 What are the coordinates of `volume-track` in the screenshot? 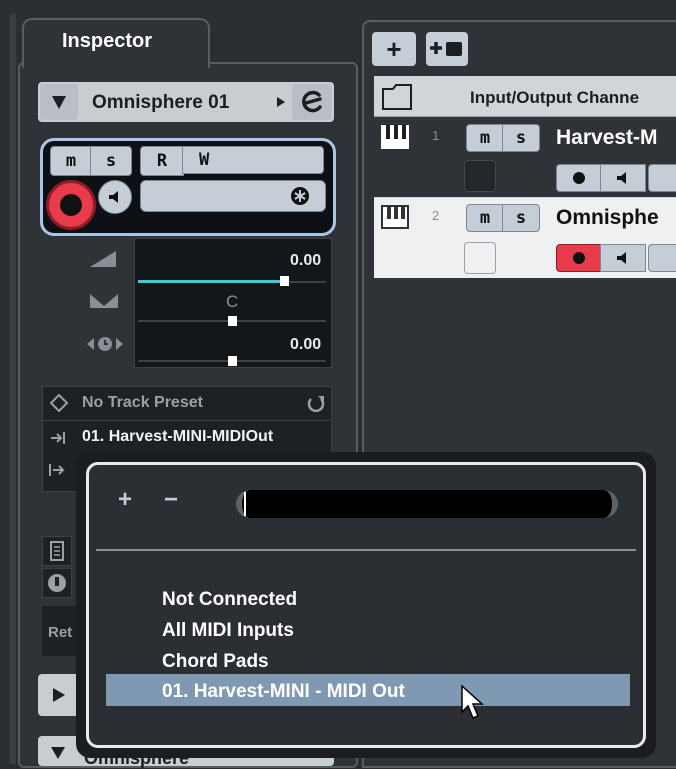 It's located at (306, 282).